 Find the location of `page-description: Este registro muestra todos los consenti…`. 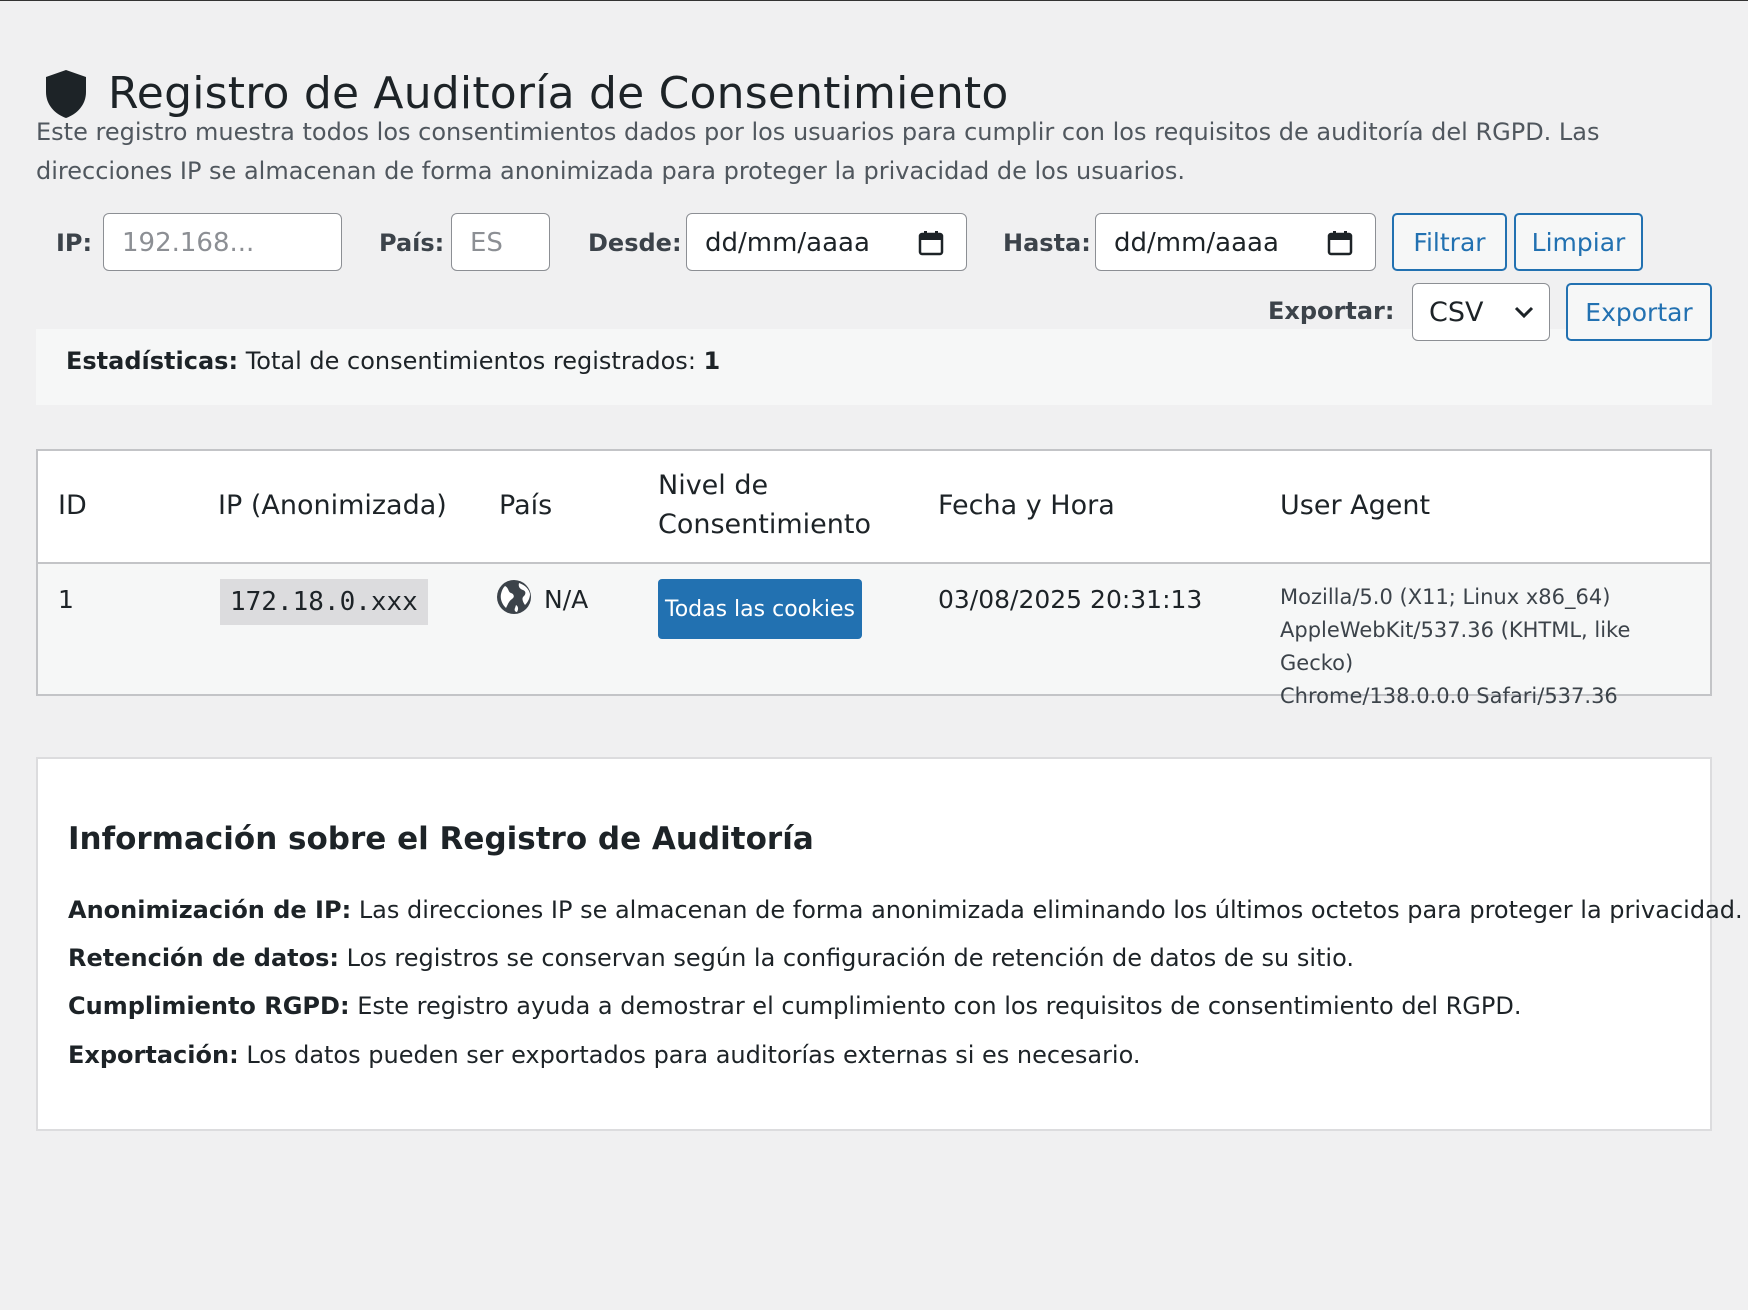

page-description: Este registro muestra todos los consenti… is located at coordinates (818, 151).